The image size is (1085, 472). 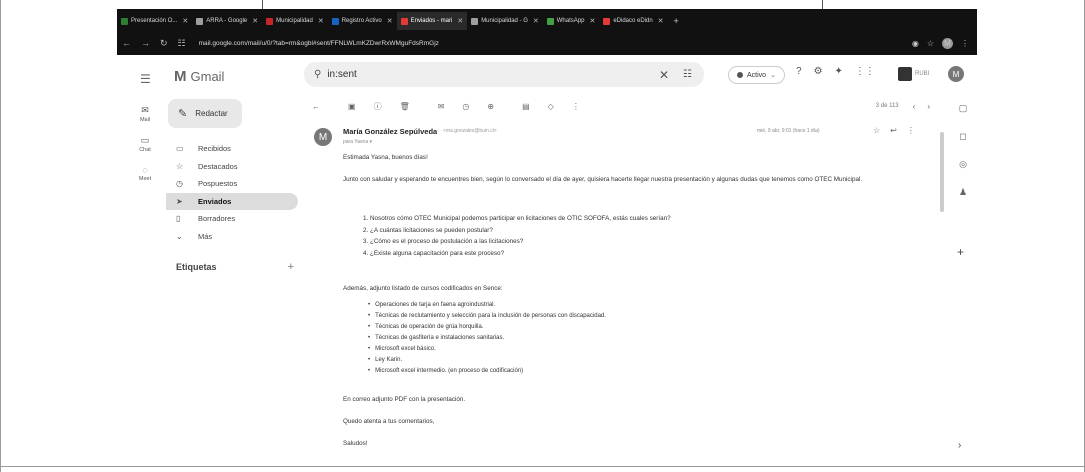 I want to click on browser-tab: Municipalidad - G ✕, so click(x=505, y=21).